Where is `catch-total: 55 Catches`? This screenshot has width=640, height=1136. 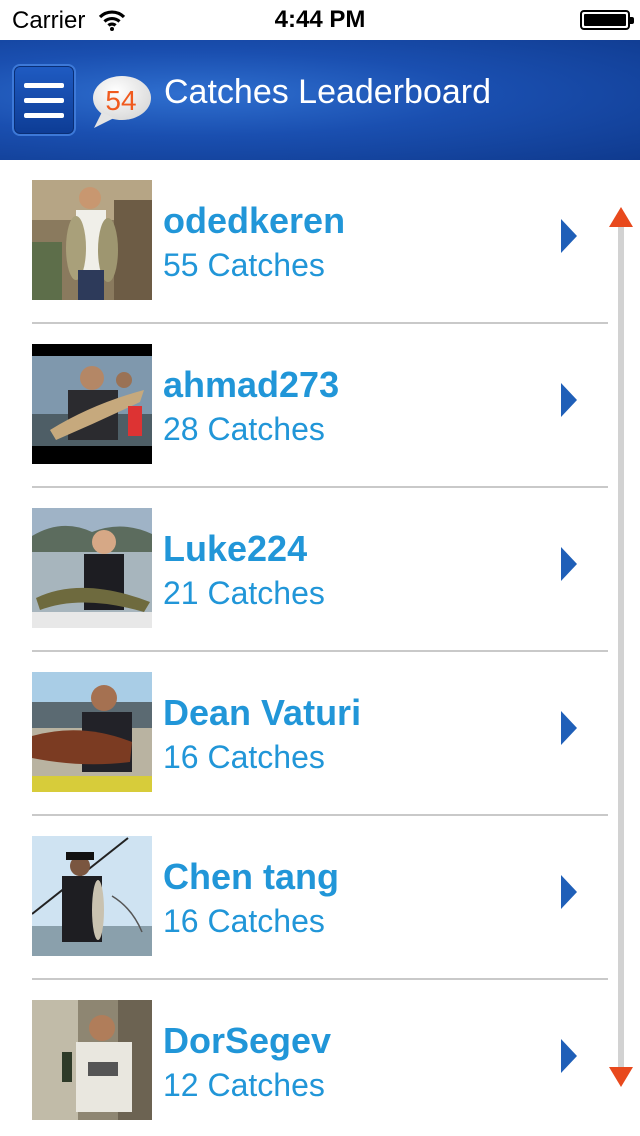
catch-total: 55 Catches is located at coordinates (244, 265).